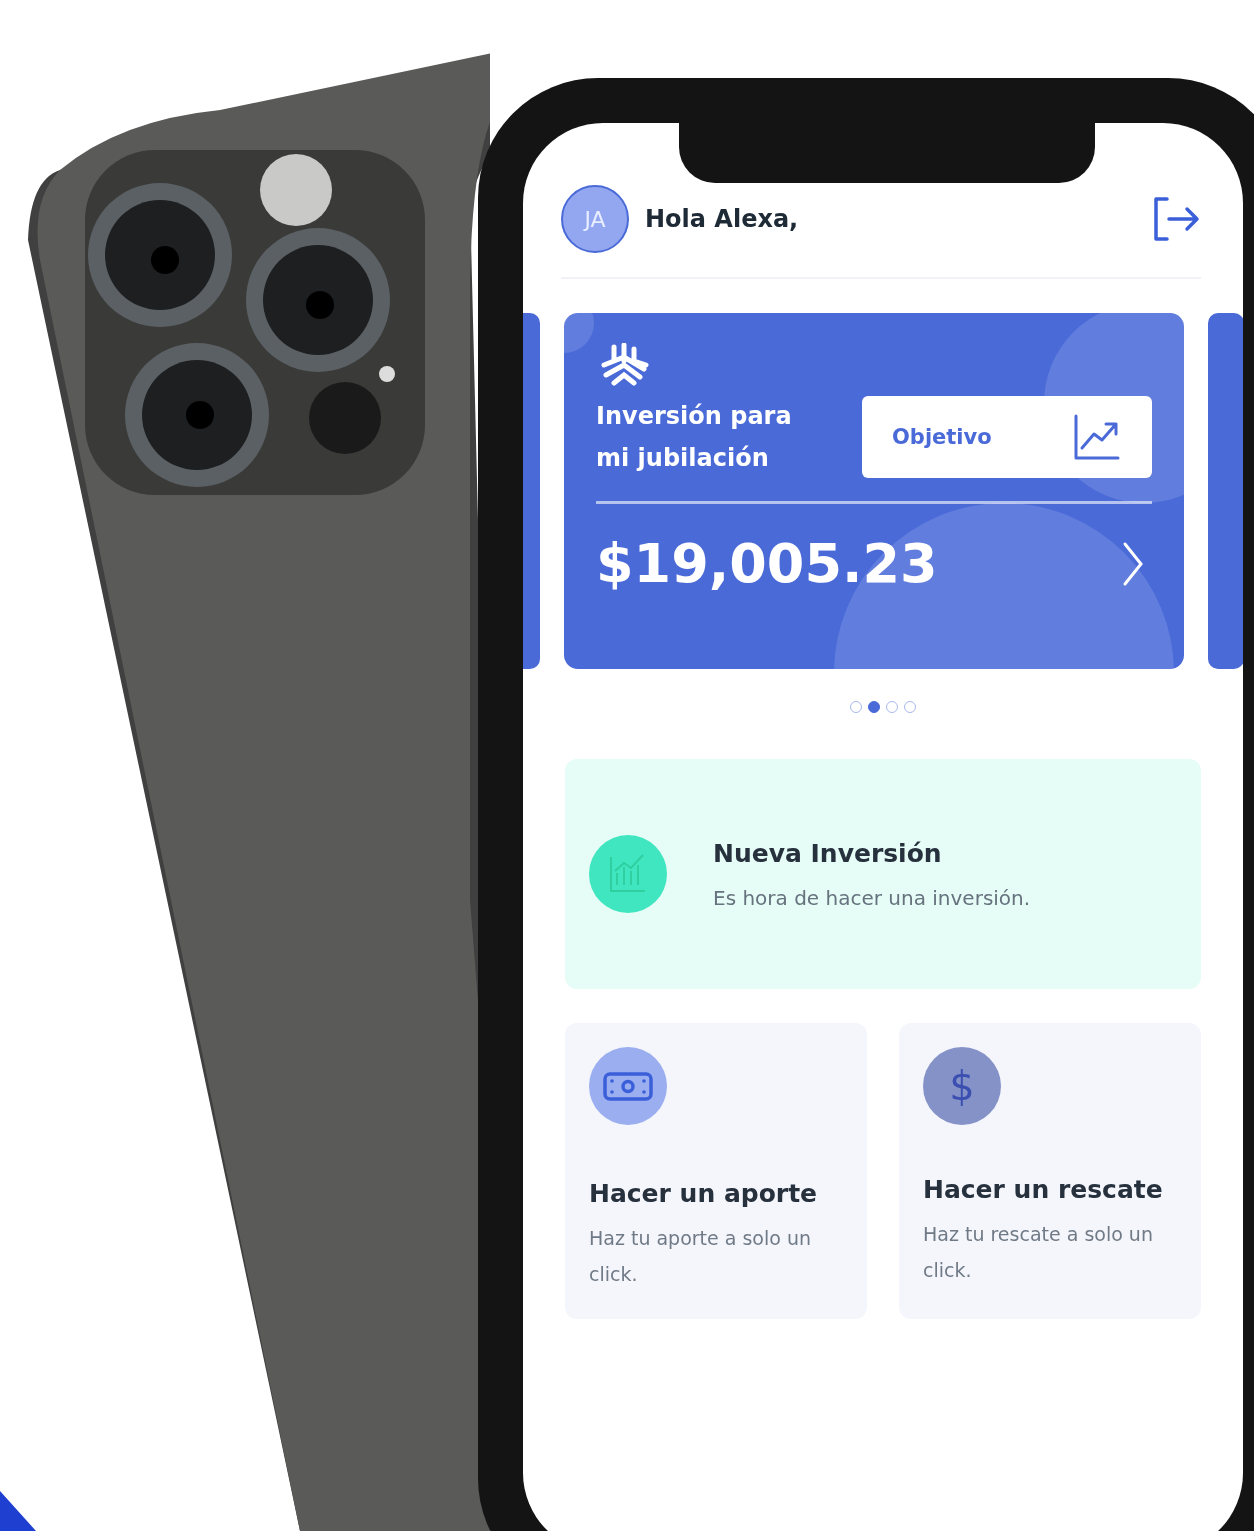  I want to click on action-title: Hacer un rescate, so click(1043, 1189).